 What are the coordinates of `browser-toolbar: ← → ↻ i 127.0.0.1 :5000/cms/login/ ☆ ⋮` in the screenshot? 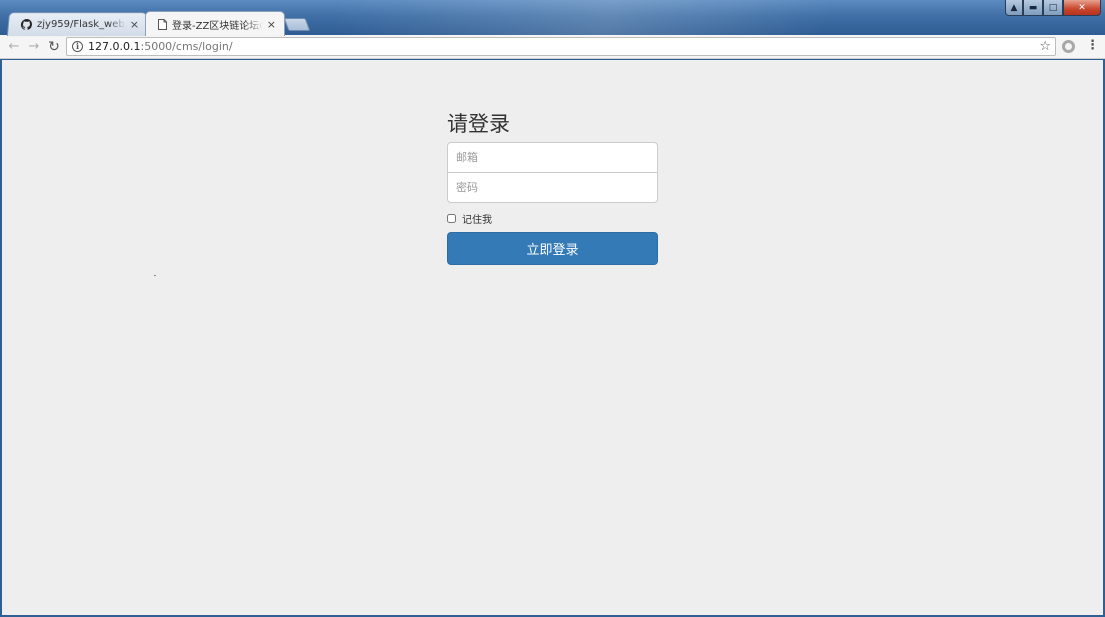 It's located at (552, 47).